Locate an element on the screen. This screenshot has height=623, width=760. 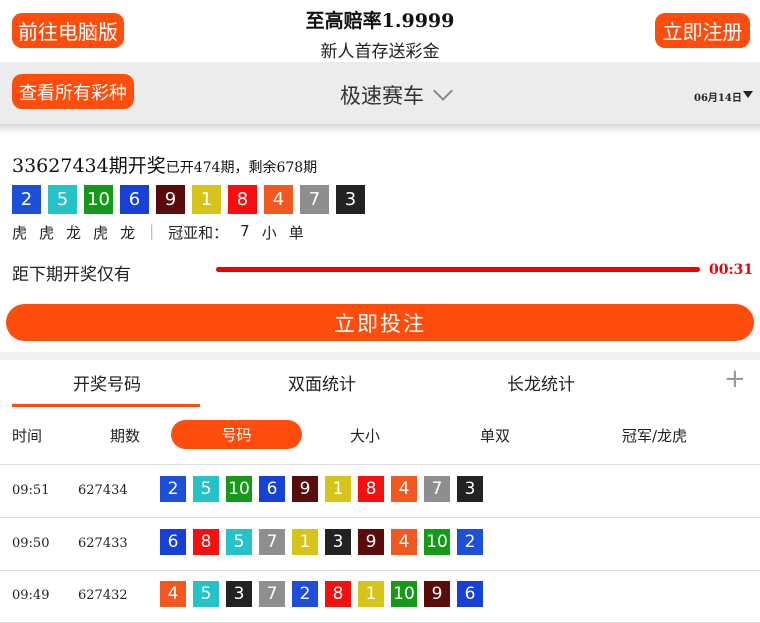
plus-icon: + is located at coordinates (735, 379).